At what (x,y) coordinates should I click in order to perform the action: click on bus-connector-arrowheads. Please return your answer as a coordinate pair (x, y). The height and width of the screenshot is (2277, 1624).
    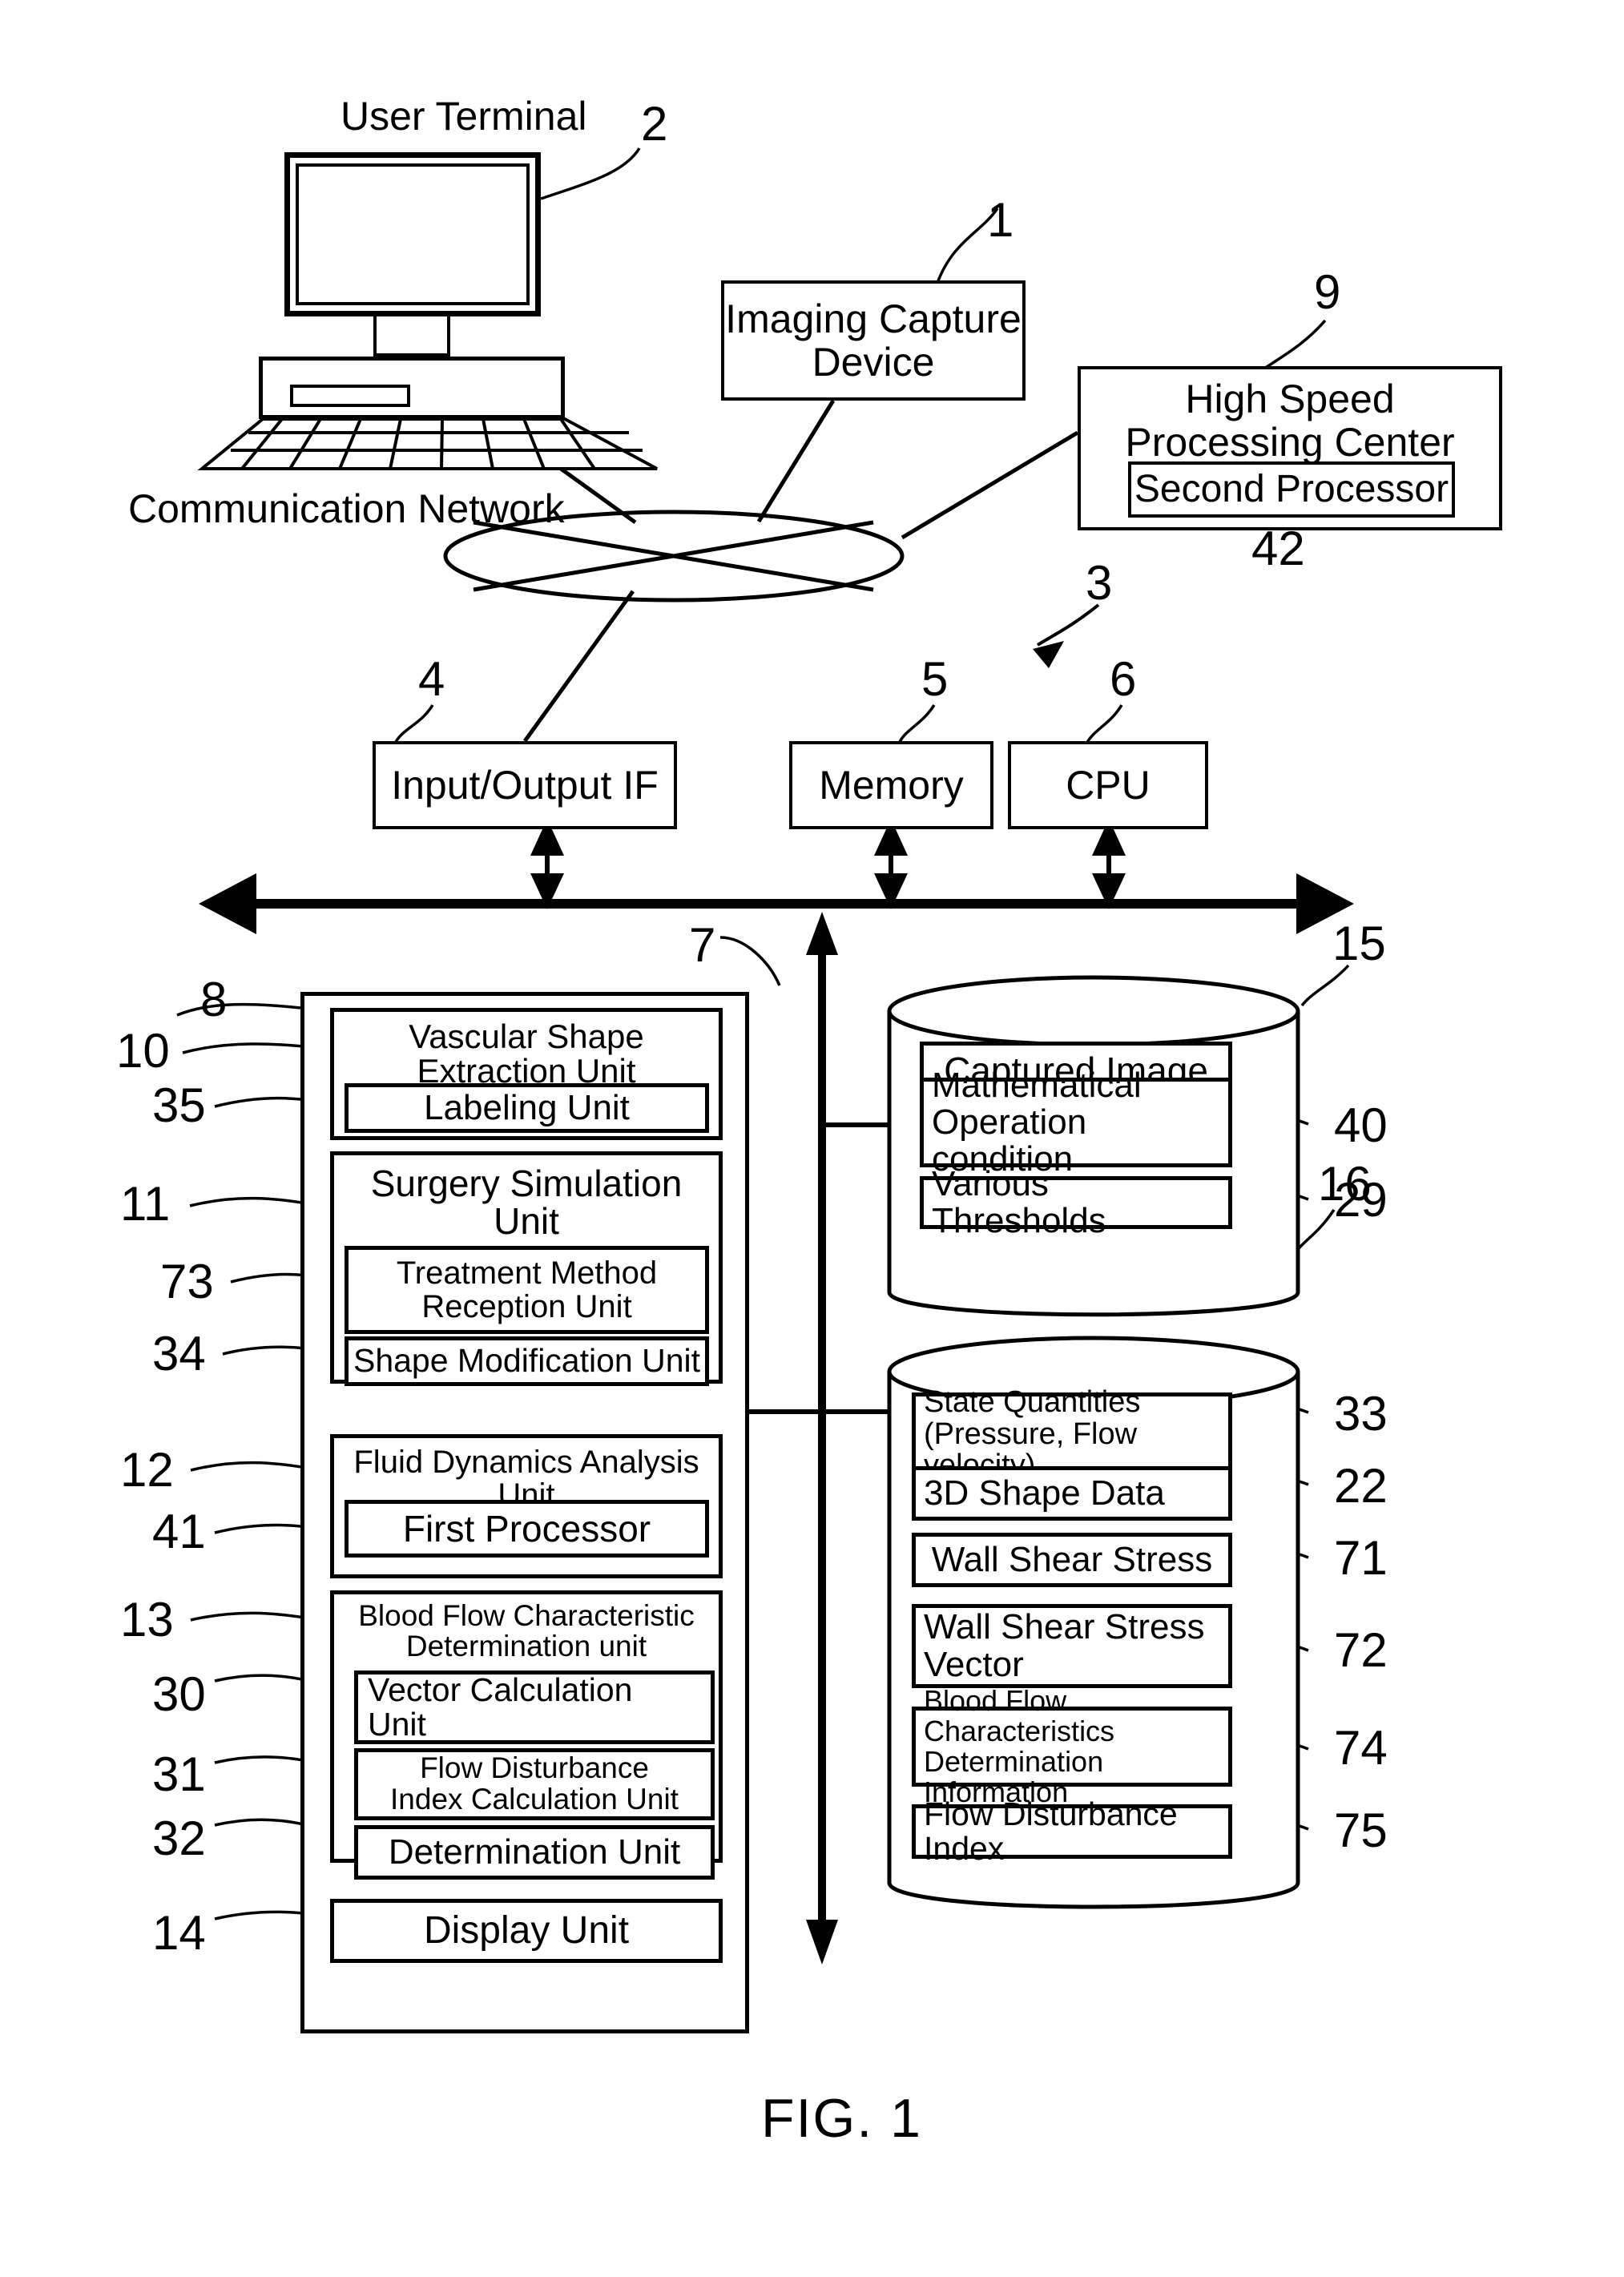
    Looking at the image, I should click on (828, 864).